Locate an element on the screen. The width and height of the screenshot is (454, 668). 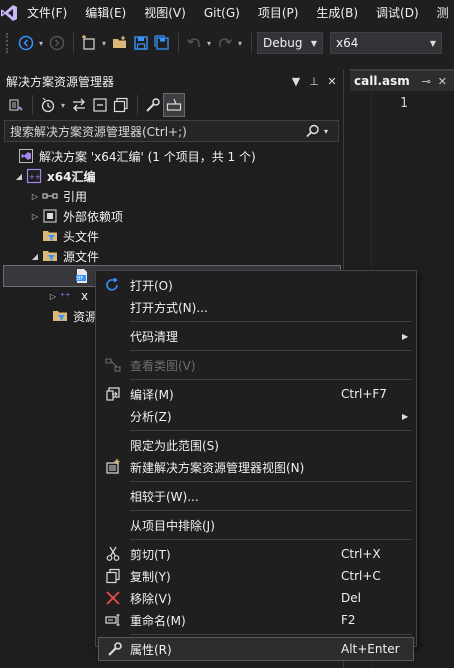
pin-tab-icon: ⊸ is located at coordinates (426, 81).